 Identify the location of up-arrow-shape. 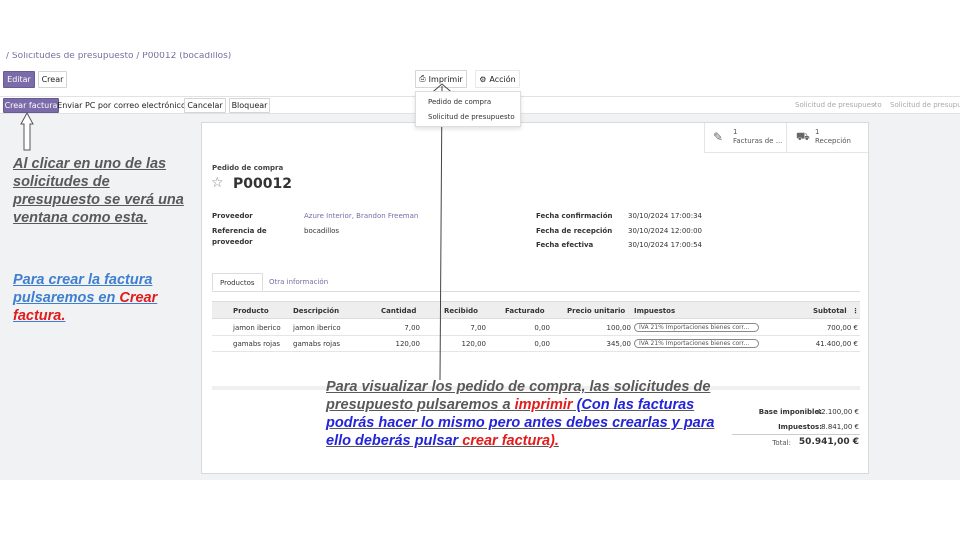
(27, 131).